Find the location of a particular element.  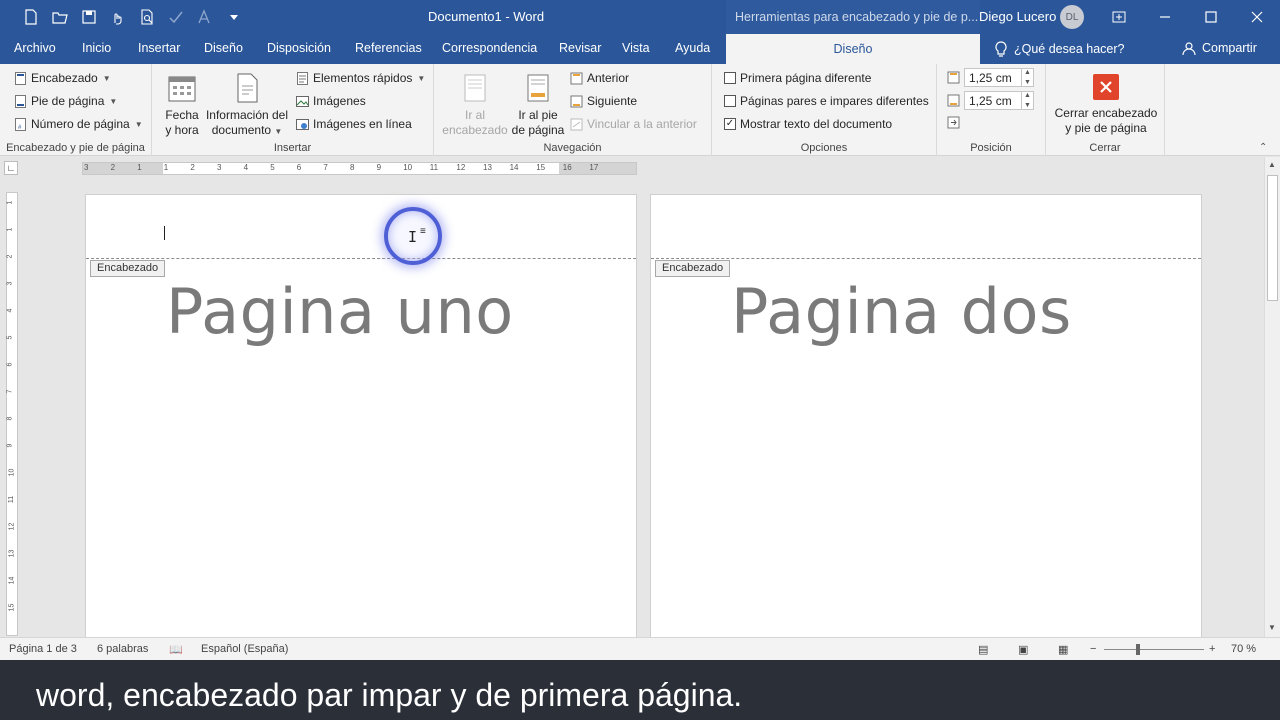

tab-disposicion: Disposición is located at coordinates (299, 48).